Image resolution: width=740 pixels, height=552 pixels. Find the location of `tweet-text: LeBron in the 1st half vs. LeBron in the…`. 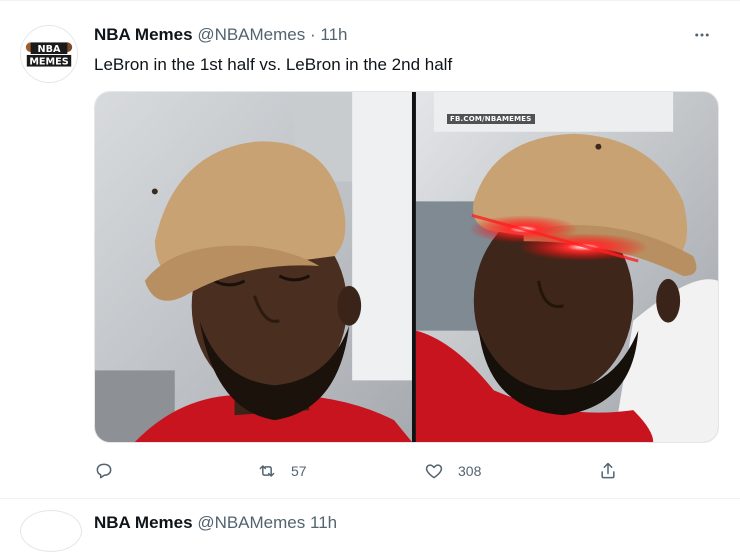

tweet-text: LeBron in the 1st half vs. LeBron in the… is located at coordinates (273, 64).